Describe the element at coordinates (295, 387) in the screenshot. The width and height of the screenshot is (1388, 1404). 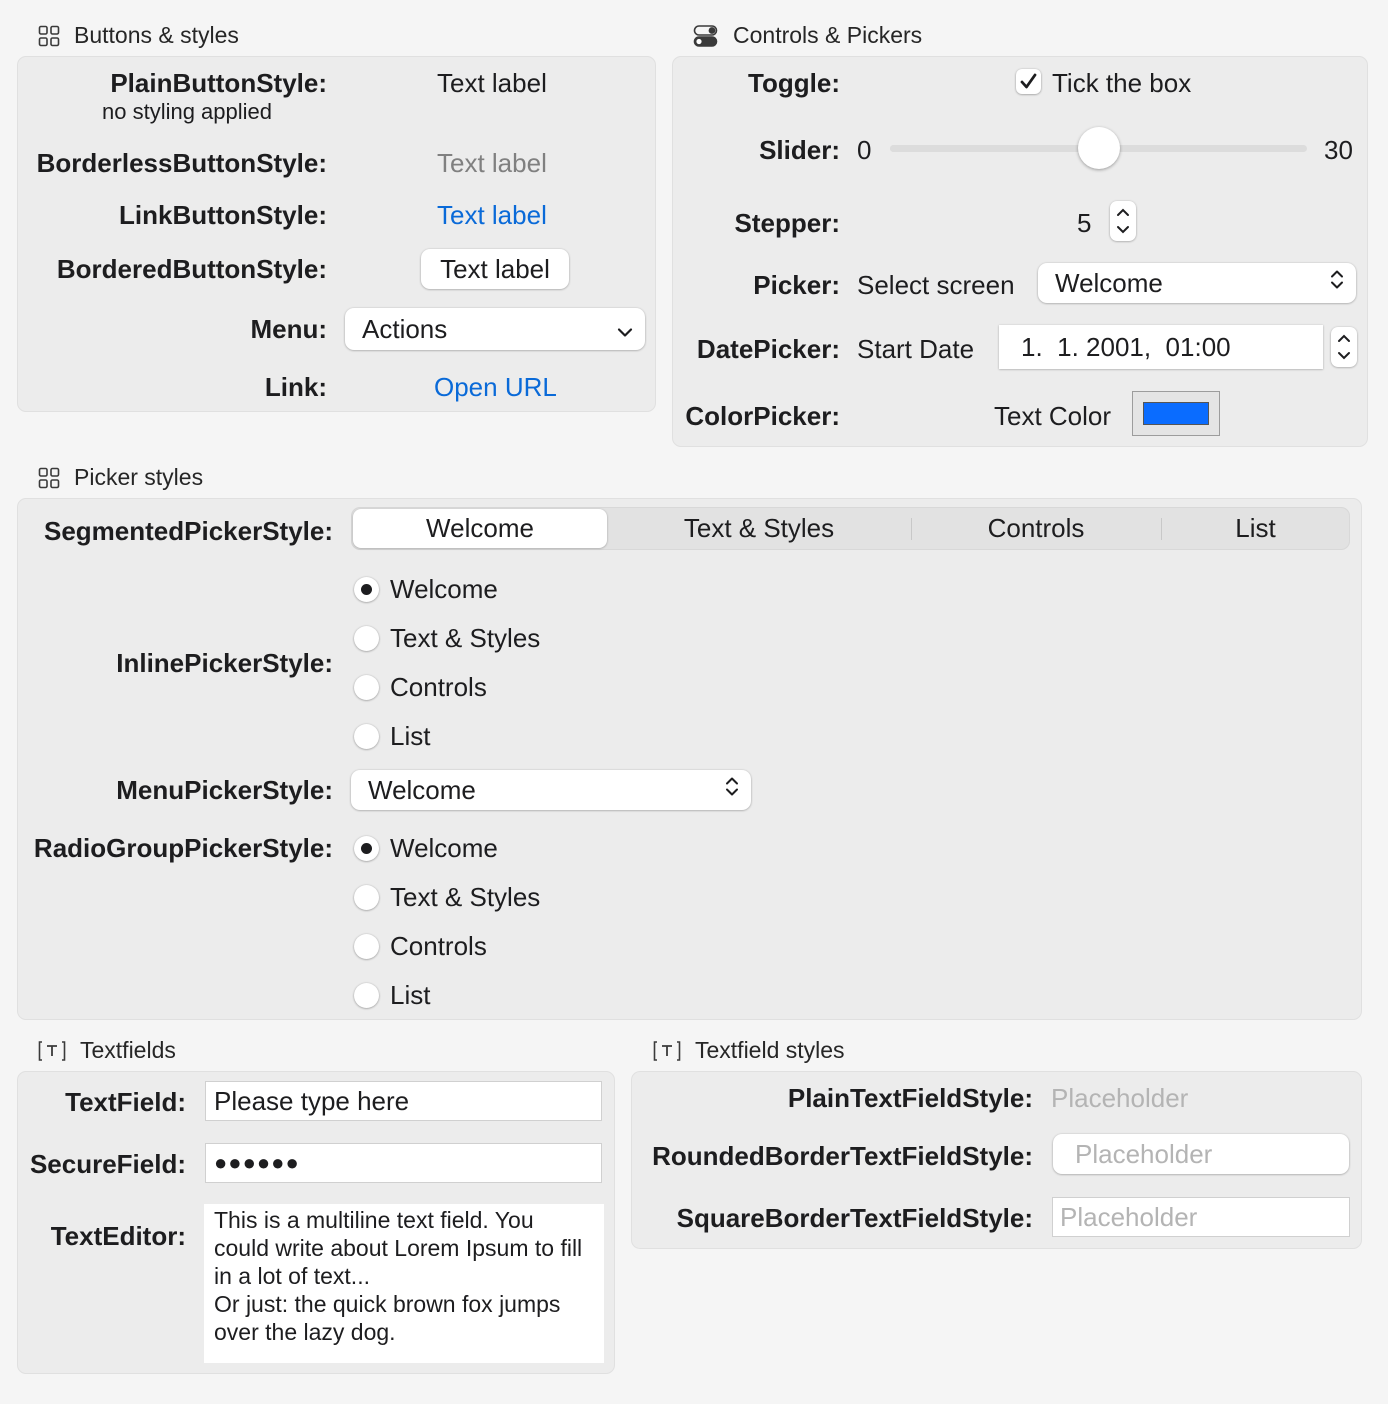
I see `link-label: Link:` at that location.